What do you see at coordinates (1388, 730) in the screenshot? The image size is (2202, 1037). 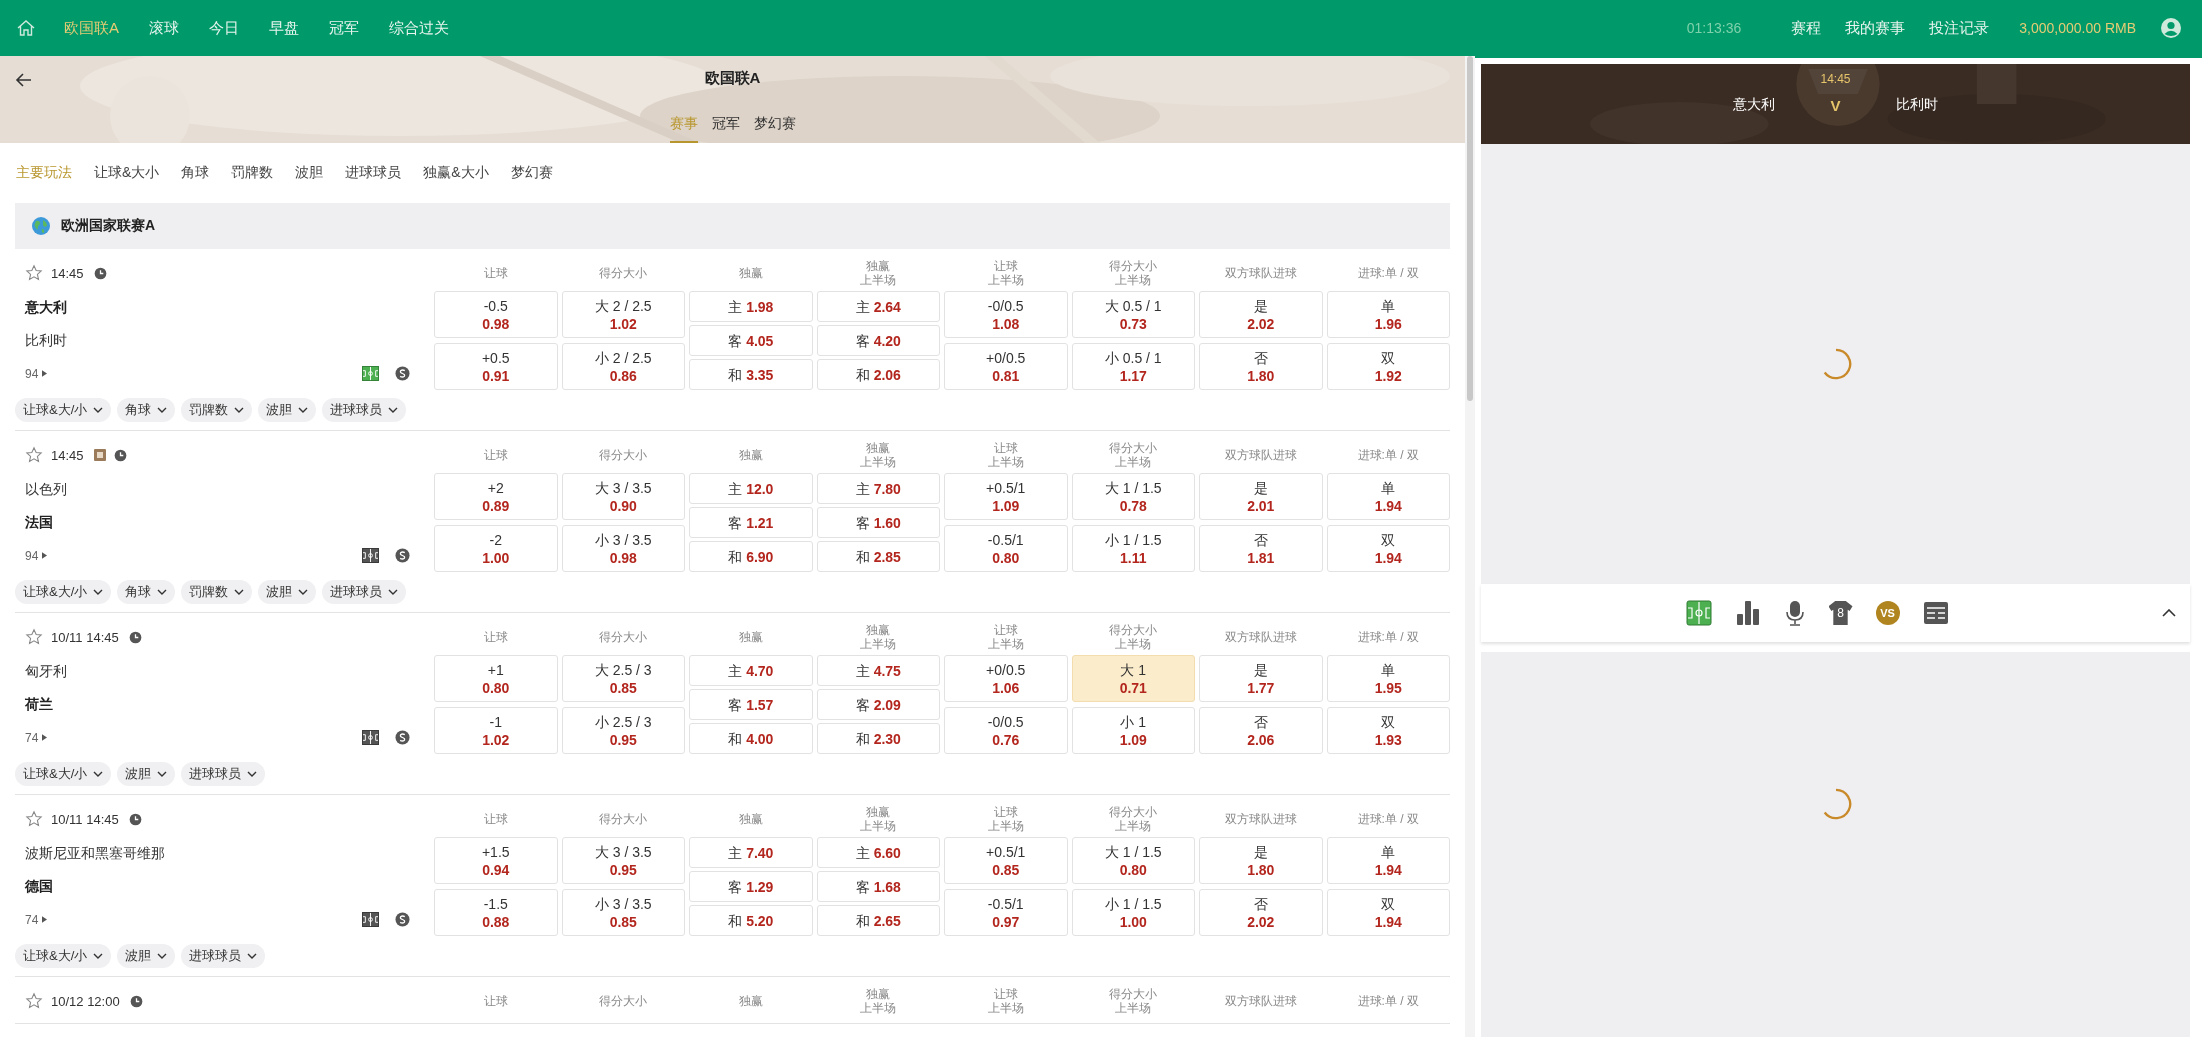 I see `odds-button: 双 1.93` at bounding box center [1388, 730].